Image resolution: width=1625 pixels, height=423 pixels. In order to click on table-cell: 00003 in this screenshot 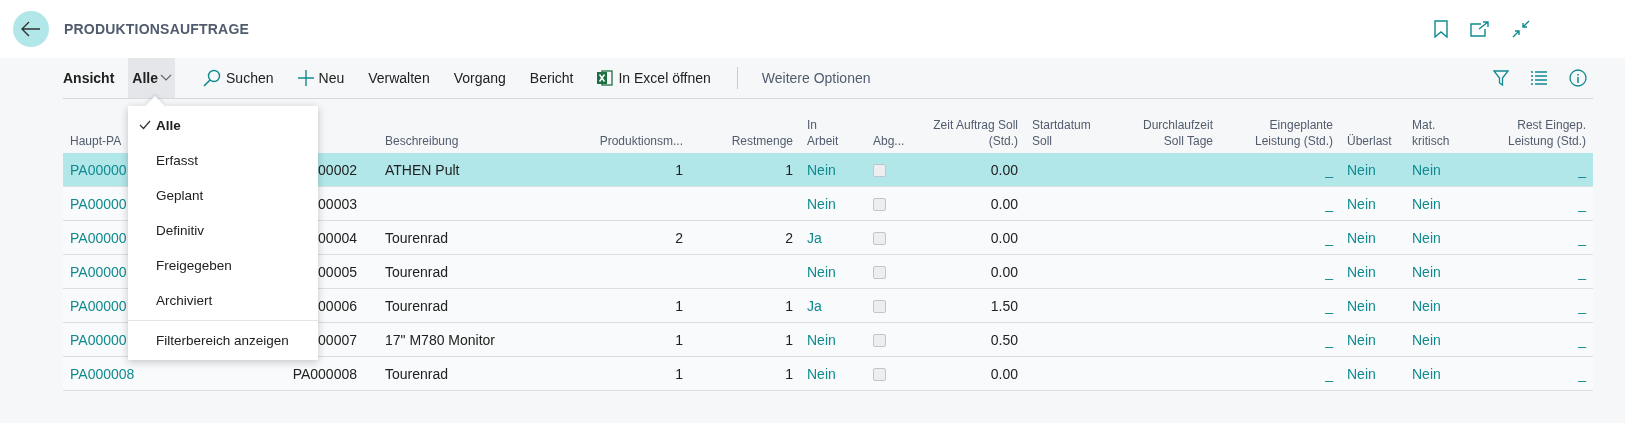, I will do `click(337, 203)`.